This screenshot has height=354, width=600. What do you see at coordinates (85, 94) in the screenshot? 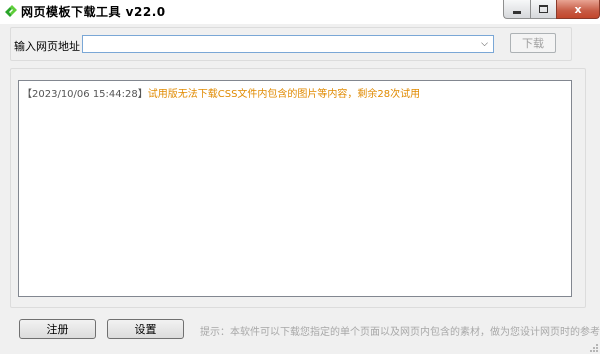
I see `log-timestamp: 【2023/10/06 15:44:28】` at bounding box center [85, 94].